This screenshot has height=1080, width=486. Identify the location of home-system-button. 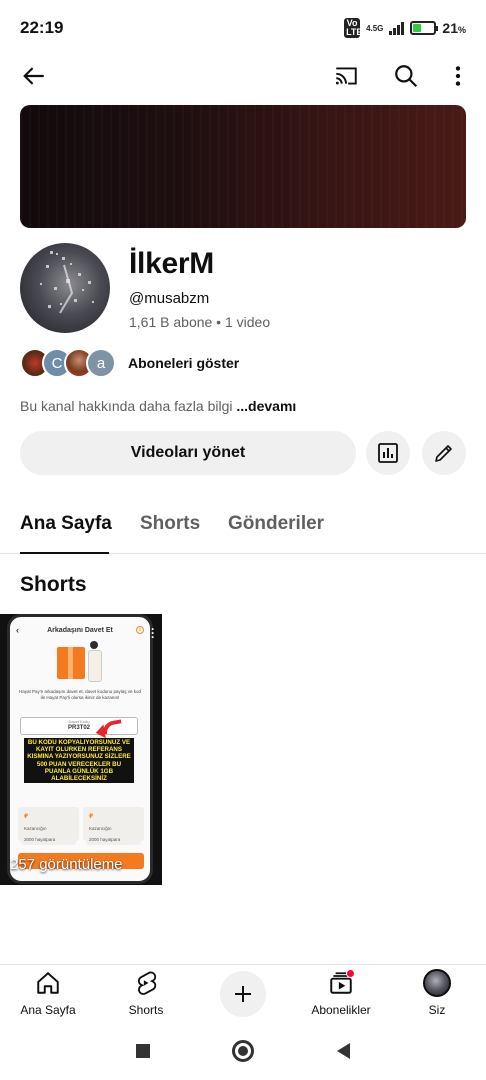
(243, 1051).